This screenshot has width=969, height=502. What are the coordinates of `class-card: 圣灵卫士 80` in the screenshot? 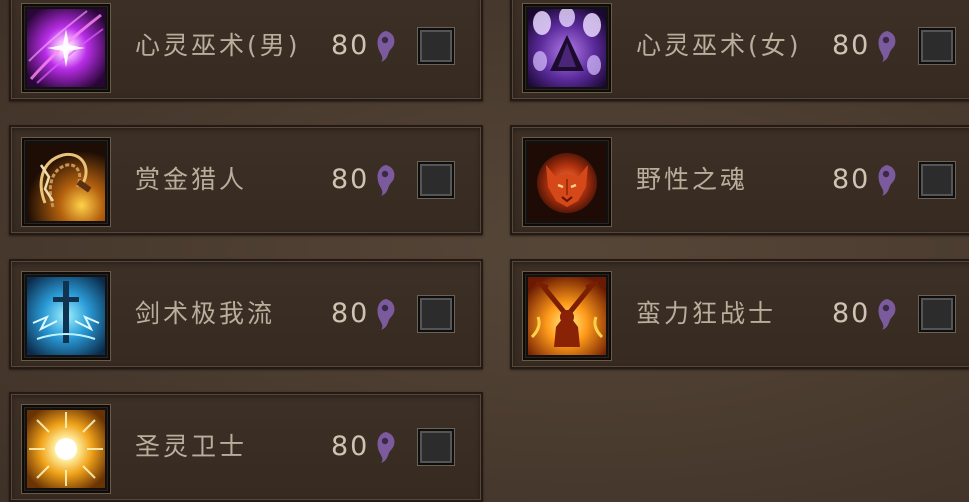 It's located at (246, 447).